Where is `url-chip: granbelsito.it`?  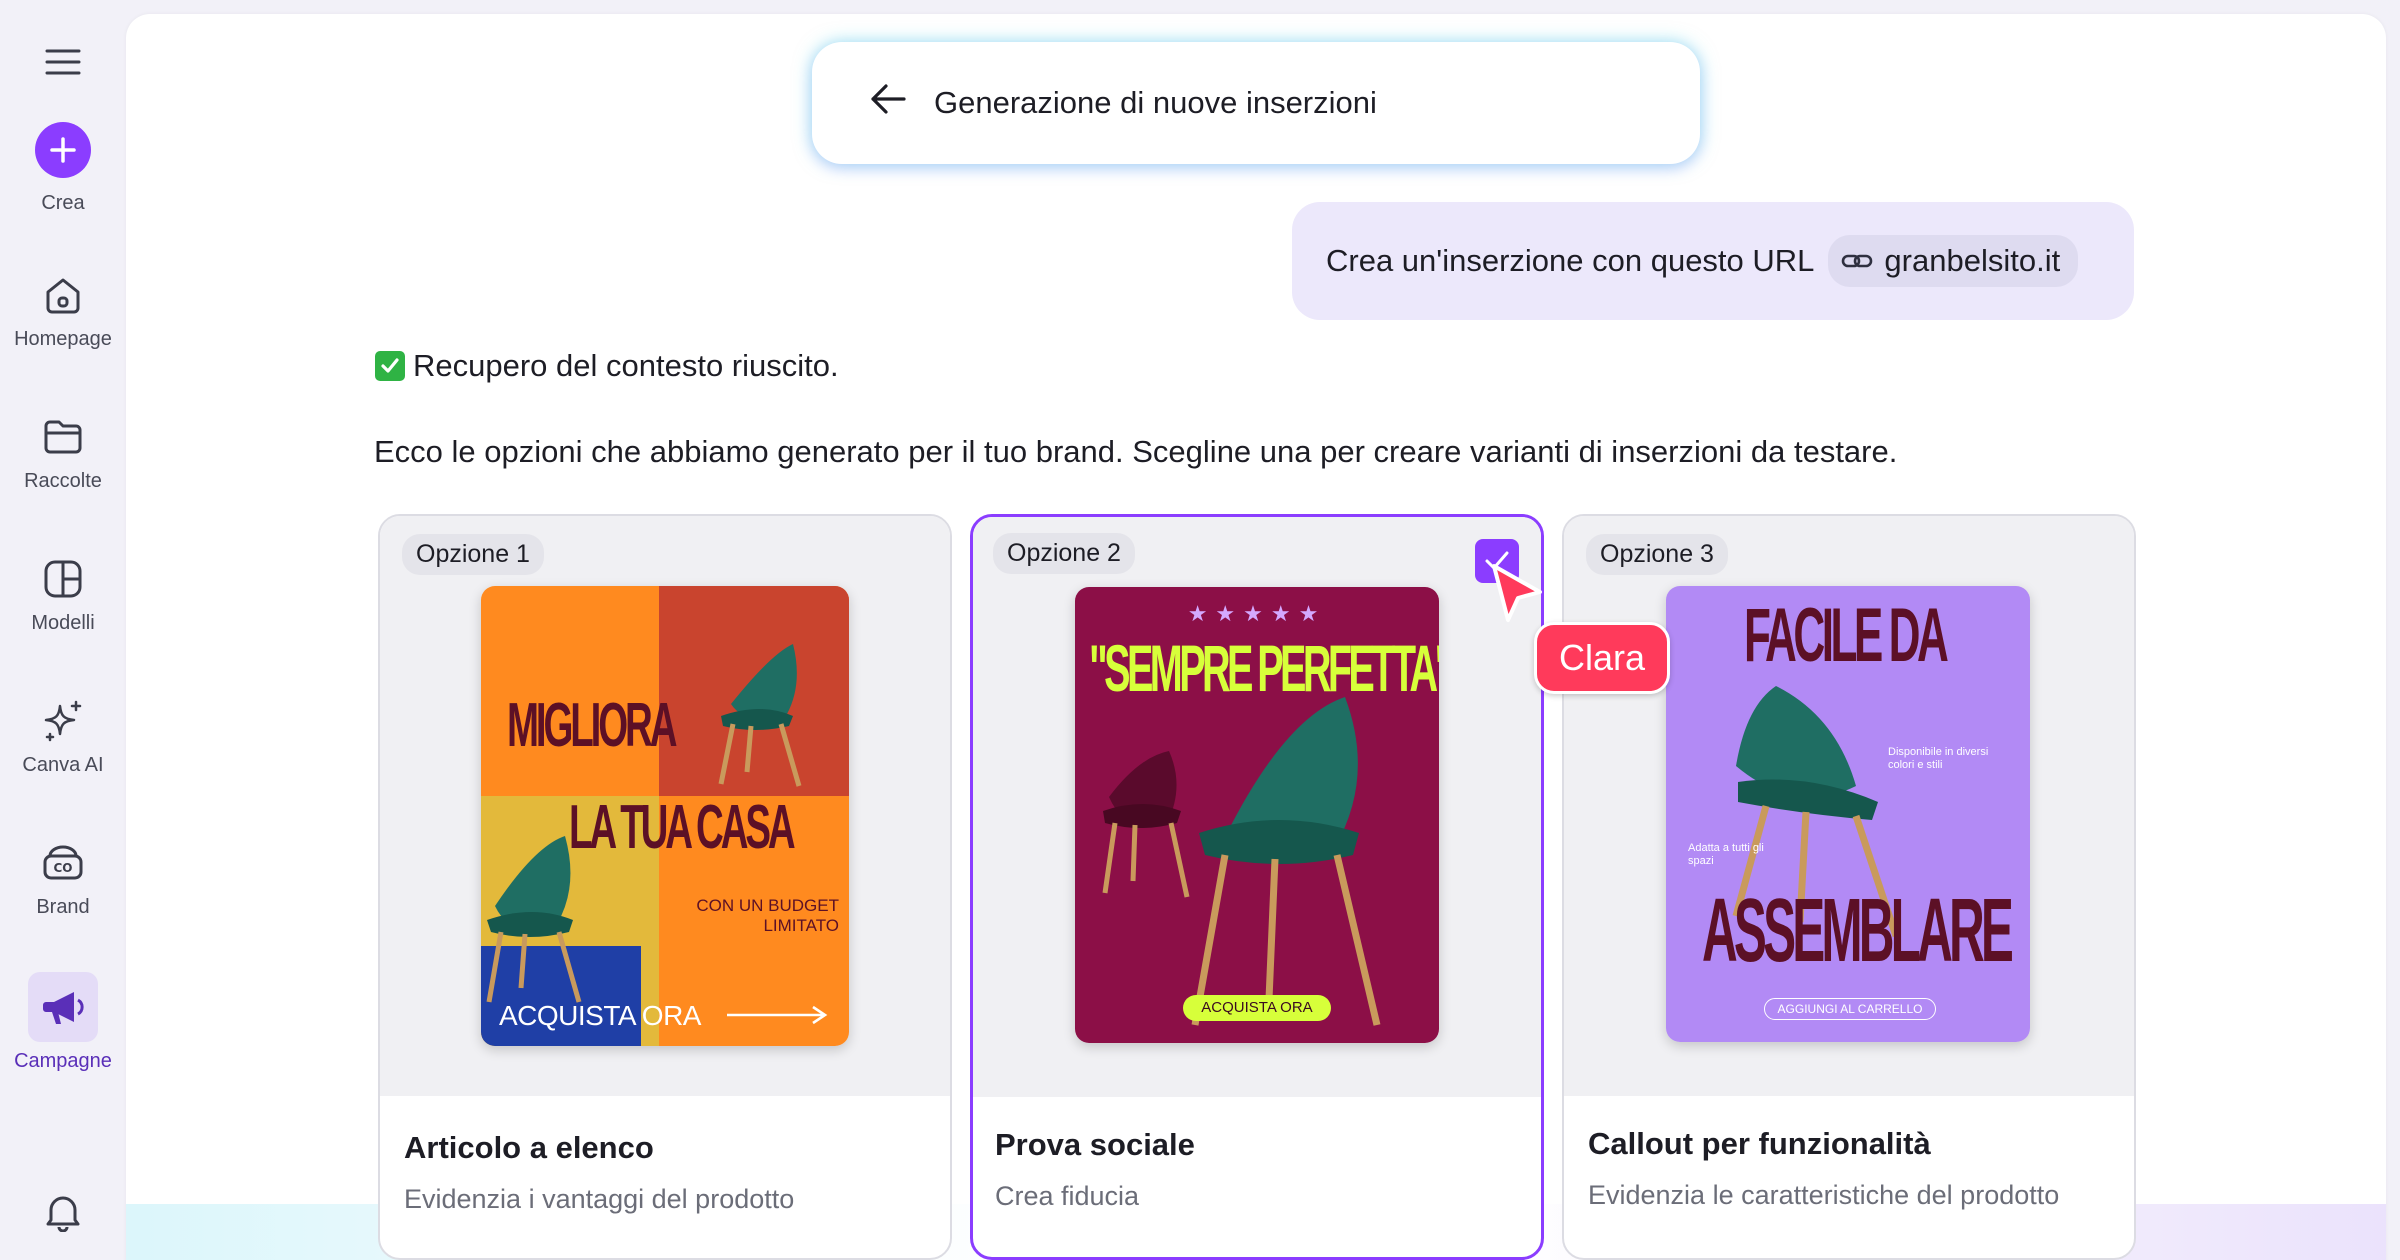
url-chip: granbelsito.it is located at coordinates (1953, 261).